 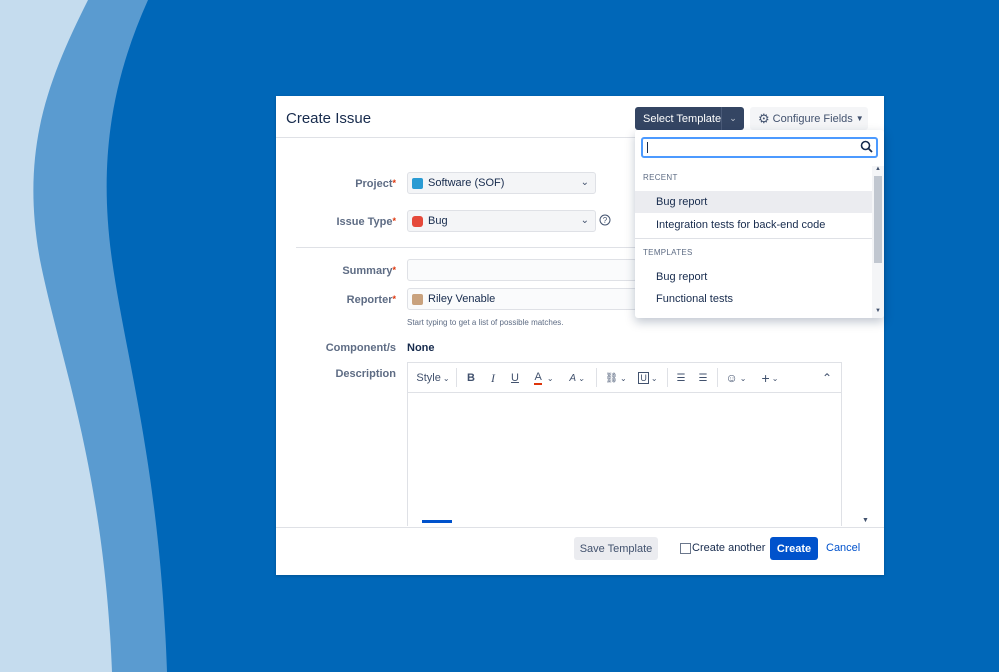 I want to click on bug-icon, so click(x=417, y=221).